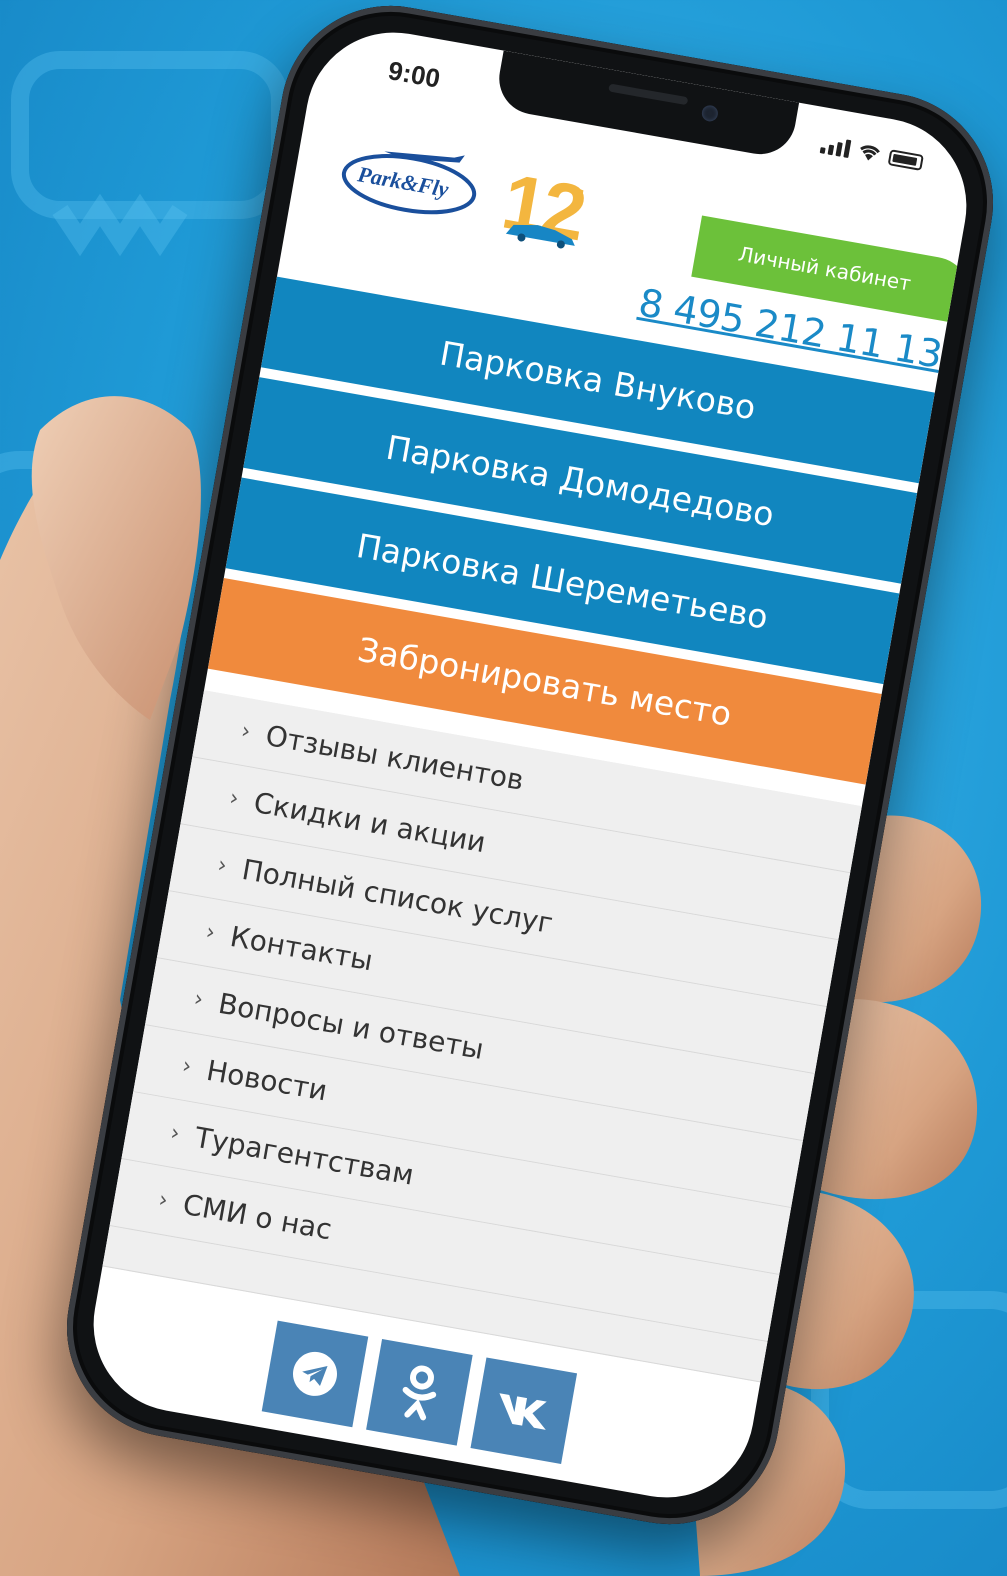  Describe the element at coordinates (301, 948) in the screenshot. I see `menu-item-label: Контакты` at that location.